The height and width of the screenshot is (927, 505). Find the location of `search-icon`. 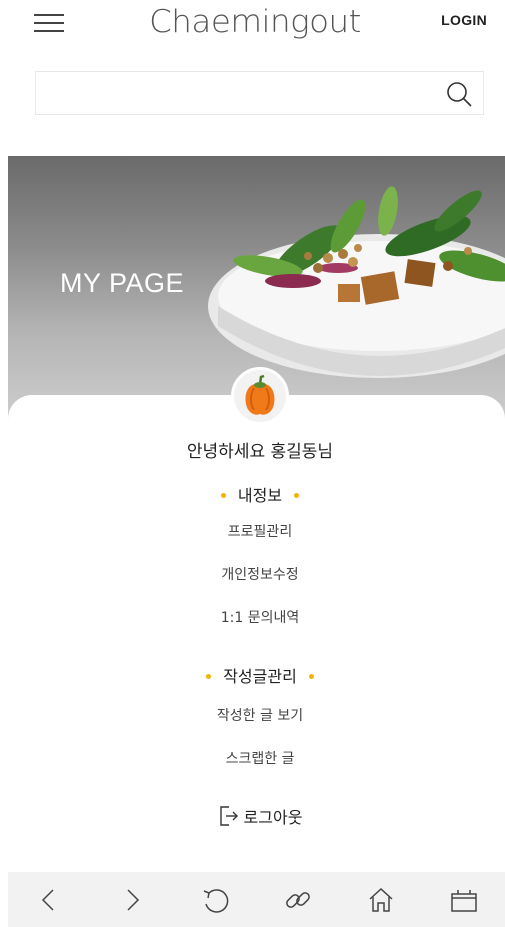

search-icon is located at coordinates (459, 94).